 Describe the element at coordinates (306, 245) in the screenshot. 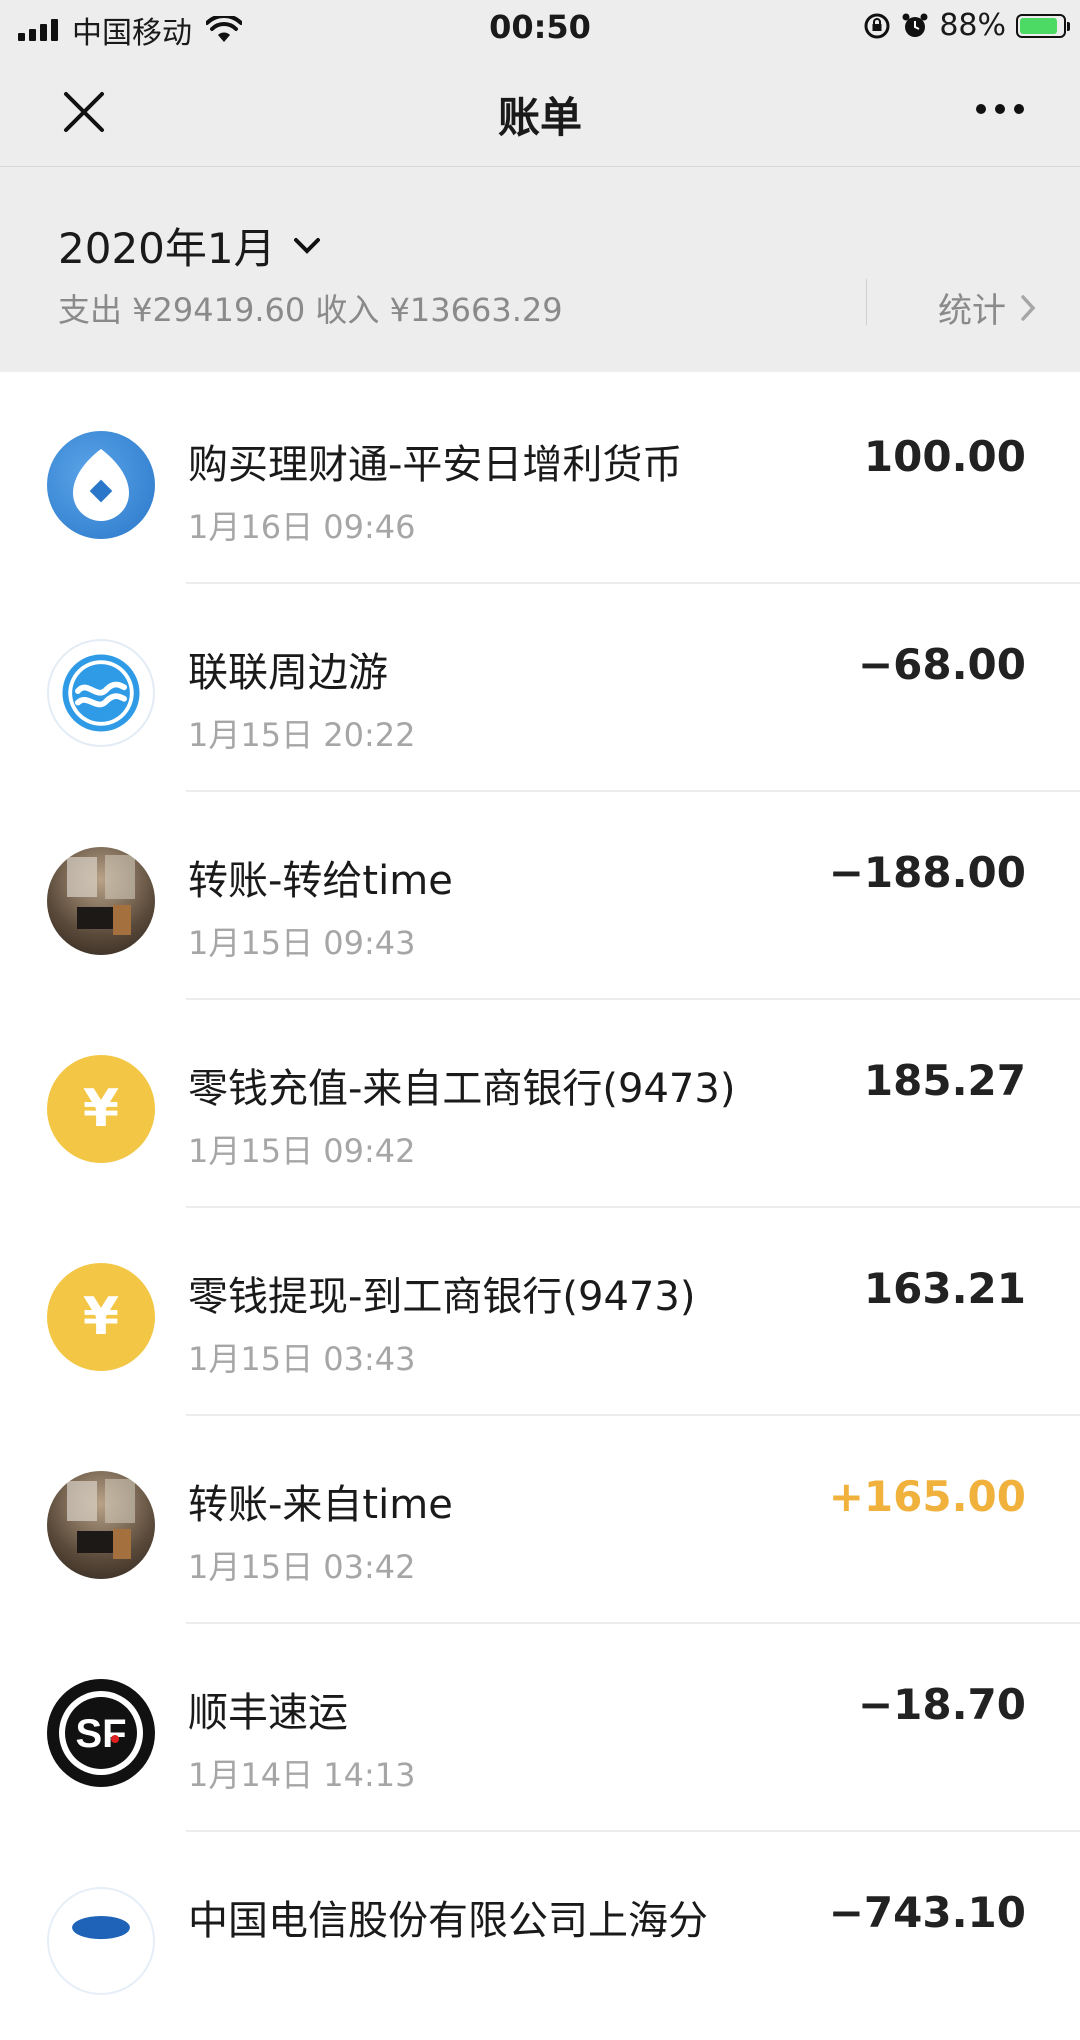

I see `chevron-down-icon` at that location.